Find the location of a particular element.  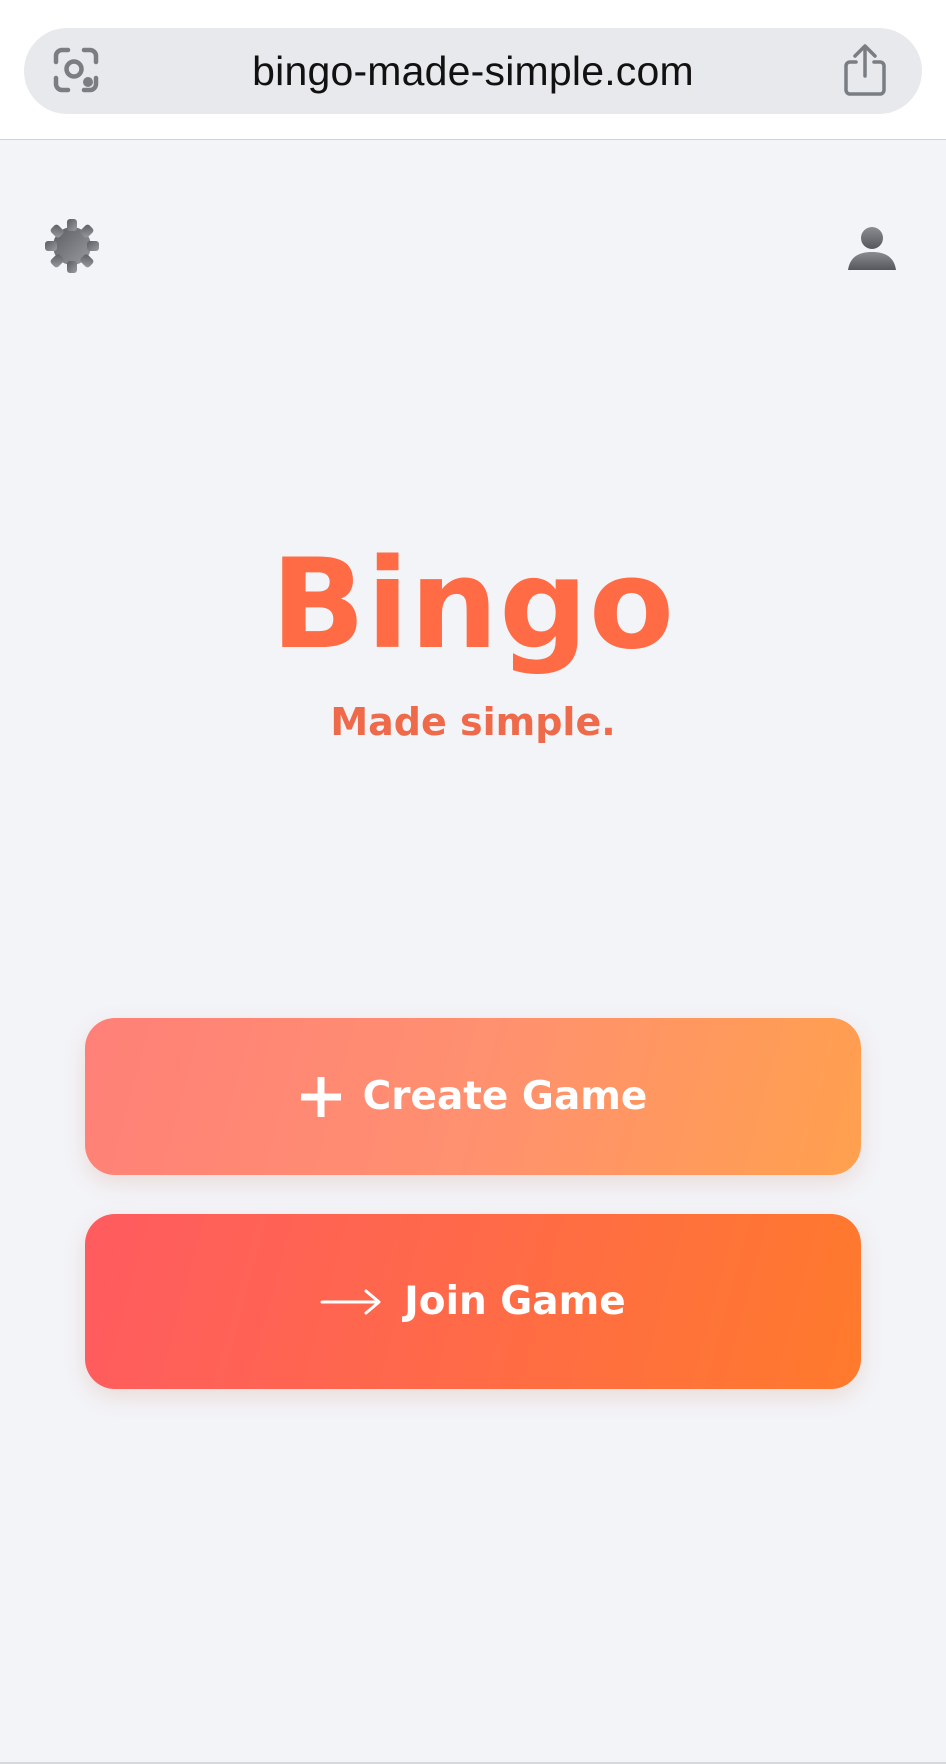

lens-icon is located at coordinates (76, 70).